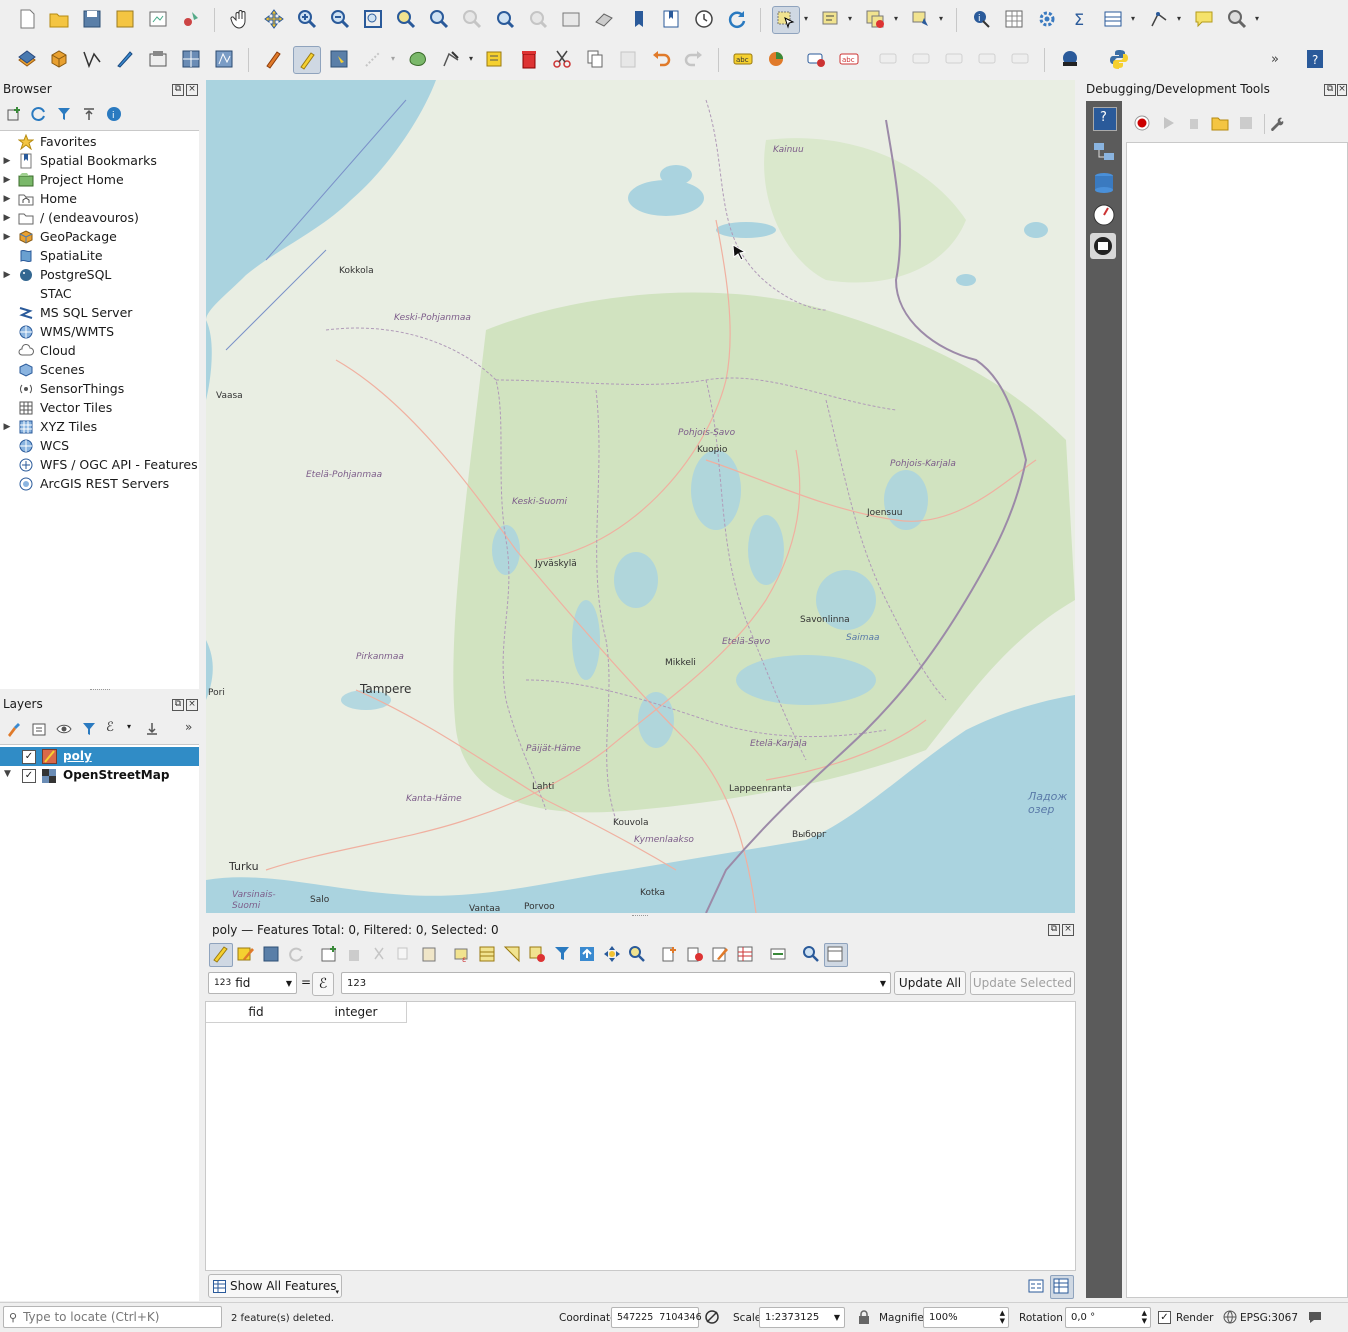  Describe the element at coordinates (99, 312) in the screenshot. I see `browser-item-ms-sql-server: MS SQL Server` at that location.